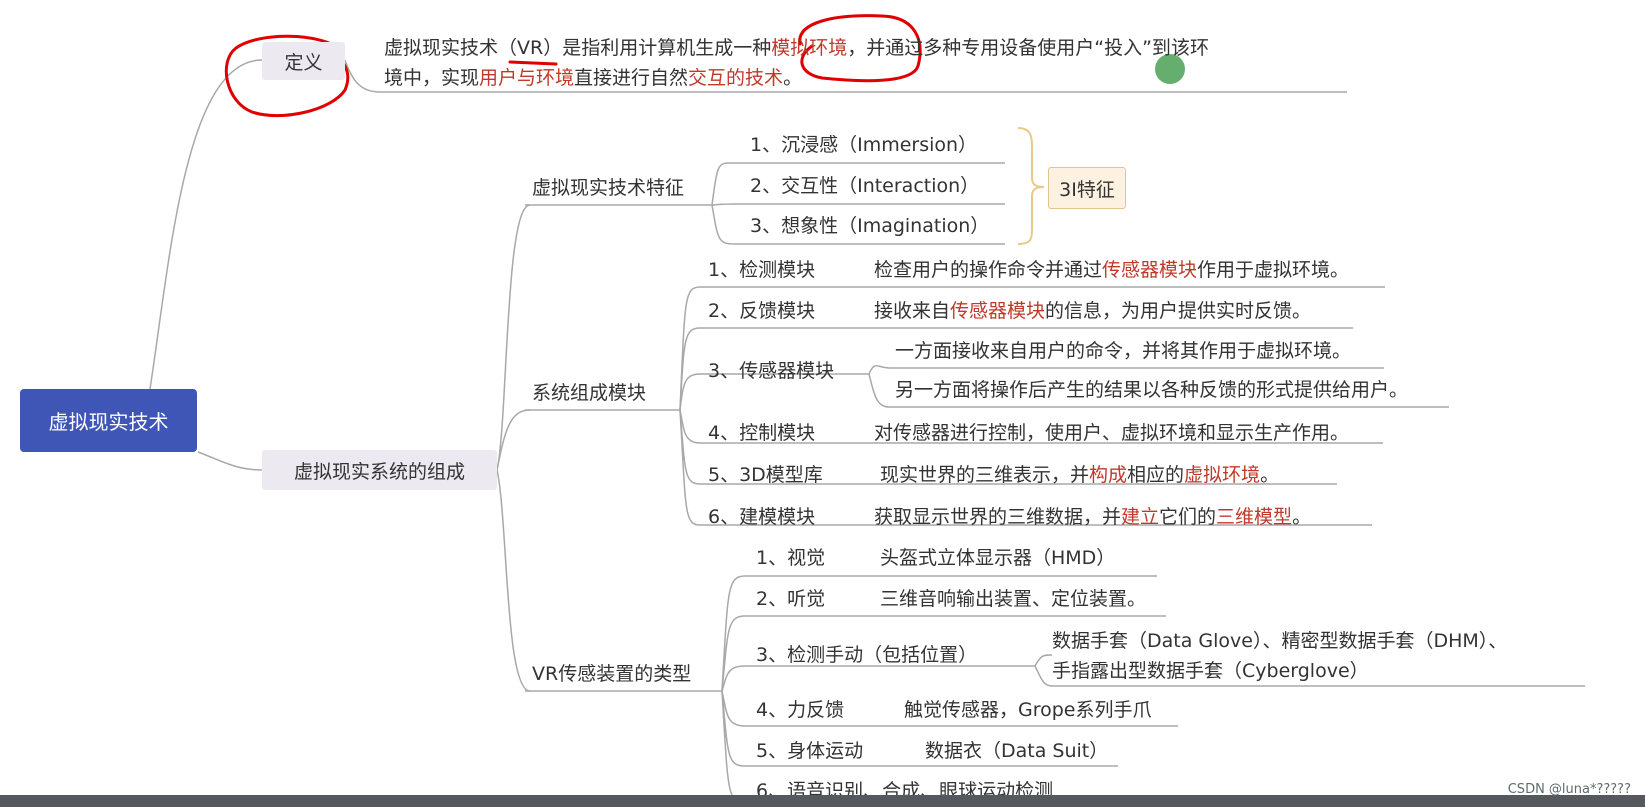 This screenshot has width=1645, height=807. What do you see at coordinates (762, 270) in the screenshot?
I see `module-name: 1、检测模块` at bounding box center [762, 270].